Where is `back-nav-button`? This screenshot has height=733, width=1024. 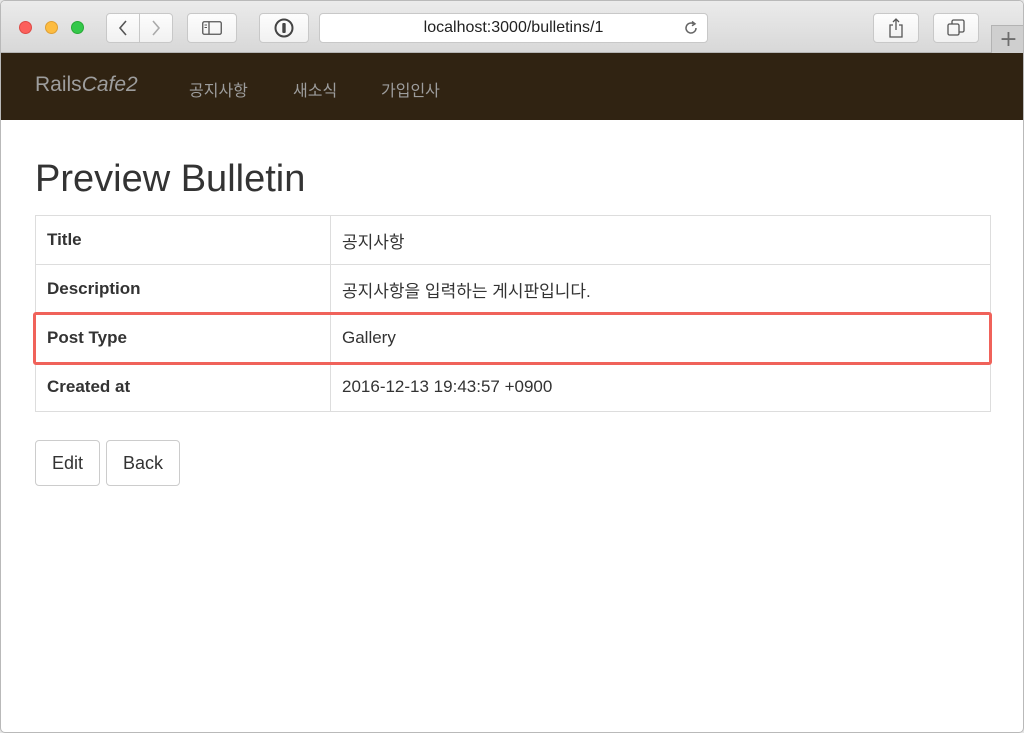
back-nav-button is located at coordinates (123, 28).